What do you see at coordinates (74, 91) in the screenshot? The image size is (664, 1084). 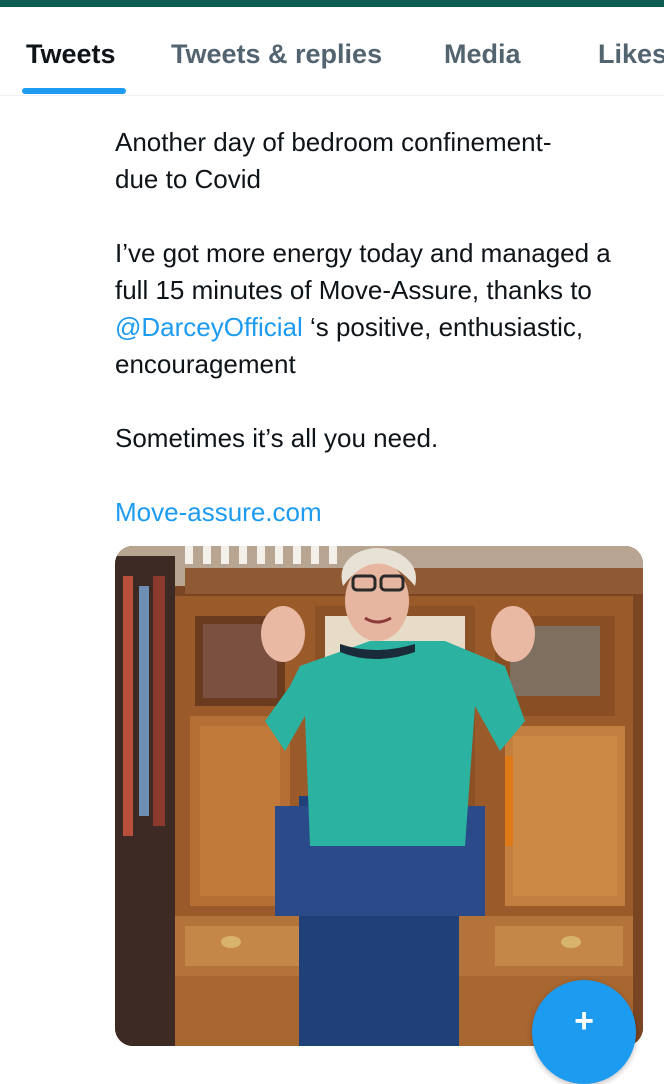 I see `active-tab-indicator` at bounding box center [74, 91].